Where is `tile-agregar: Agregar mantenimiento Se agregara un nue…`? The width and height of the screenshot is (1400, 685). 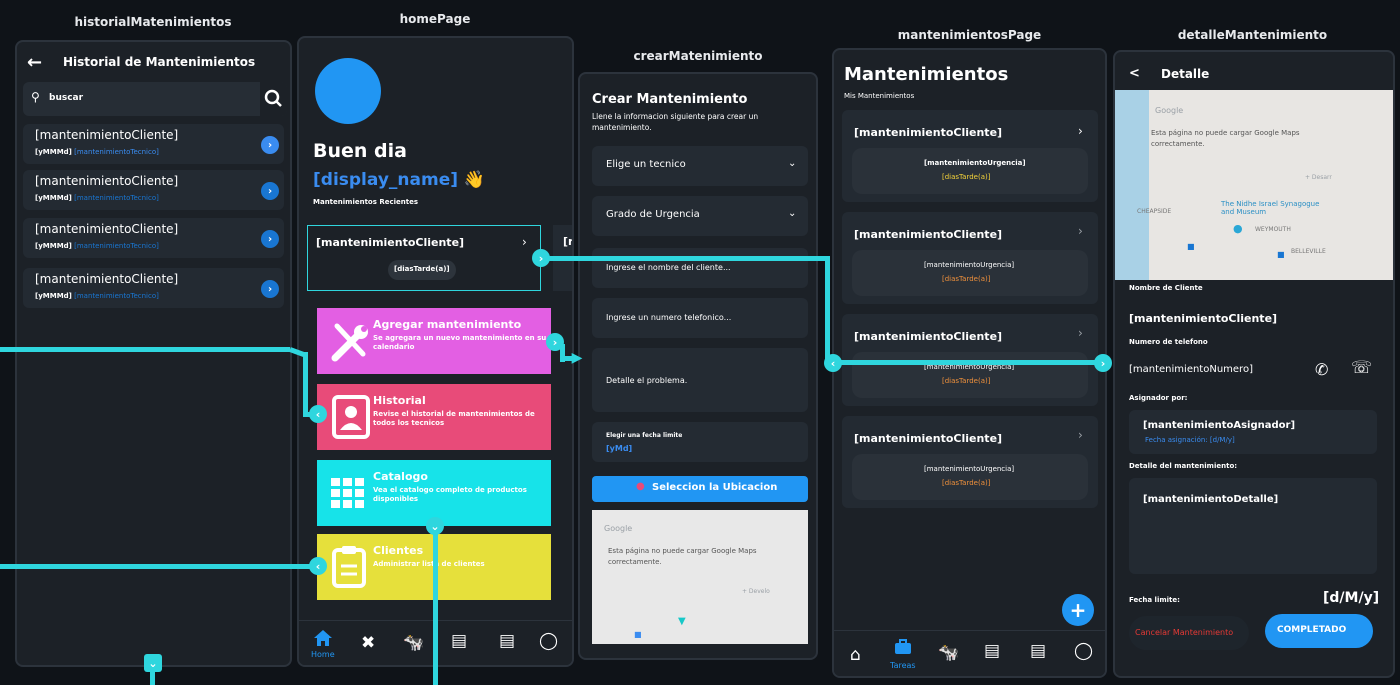
tile-agregar: Agregar mantenimiento Se agregara un nue… is located at coordinates (434, 341).